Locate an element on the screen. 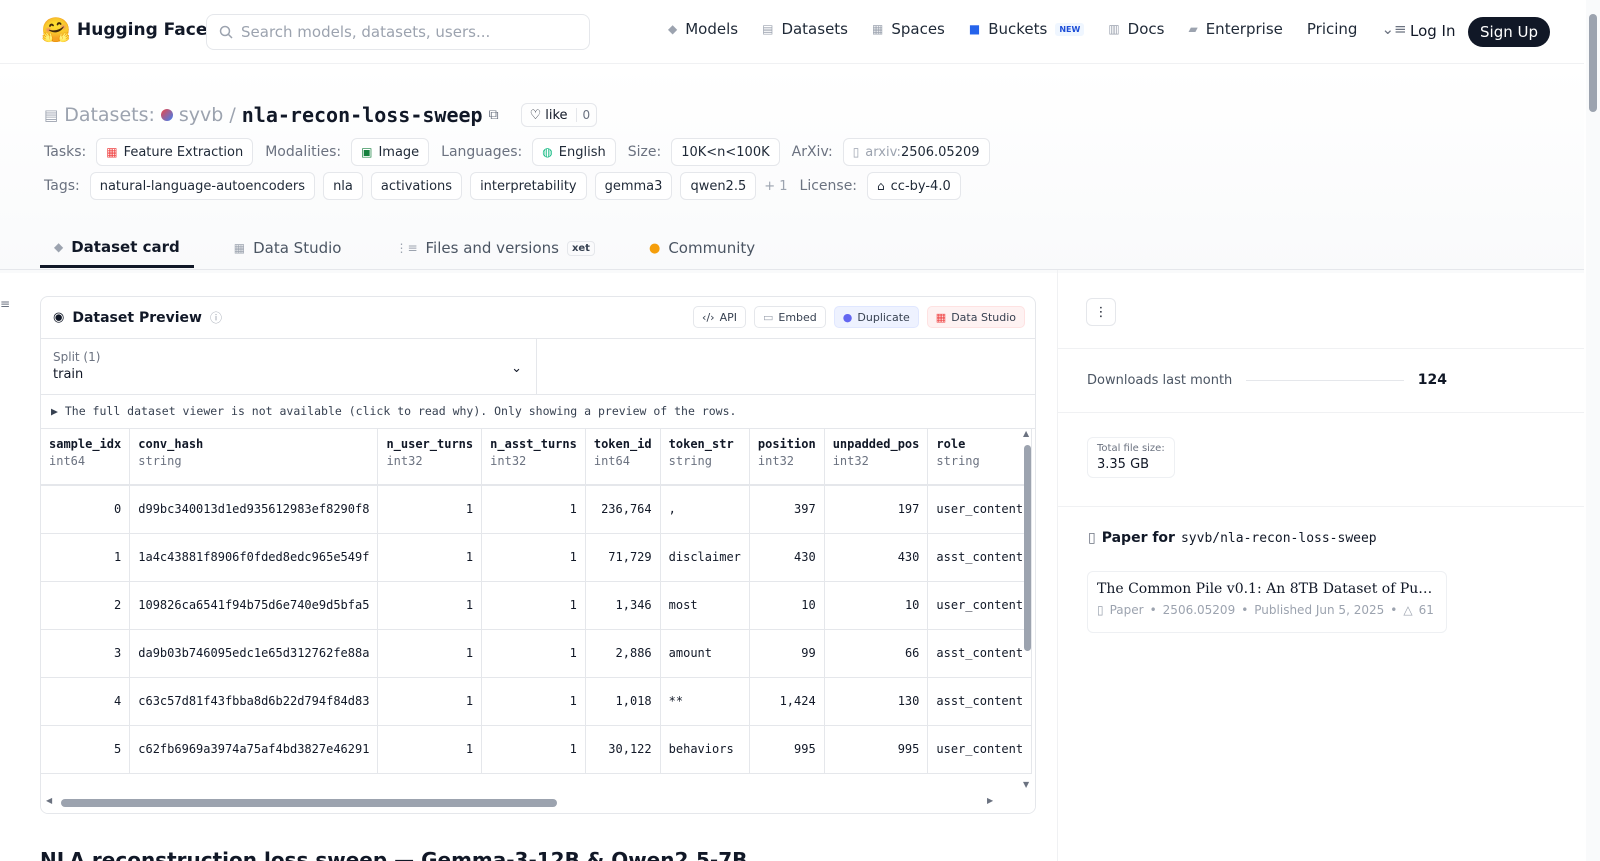 This screenshot has height=861, width=1600. repo-name-link: nla-recon-loss-sweep is located at coordinates (362, 115).